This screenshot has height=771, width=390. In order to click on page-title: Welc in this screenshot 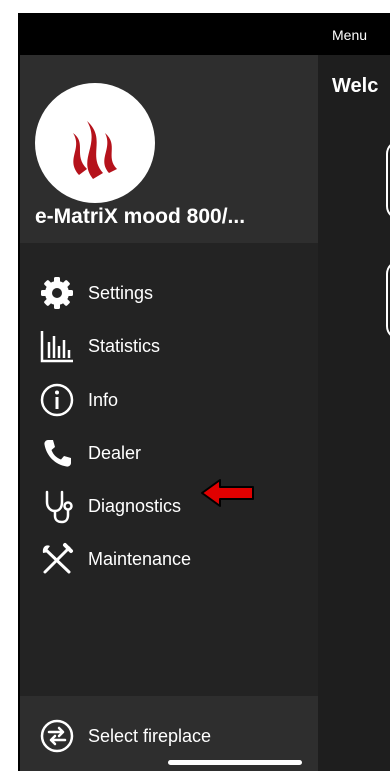, I will do `click(355, 86)`.